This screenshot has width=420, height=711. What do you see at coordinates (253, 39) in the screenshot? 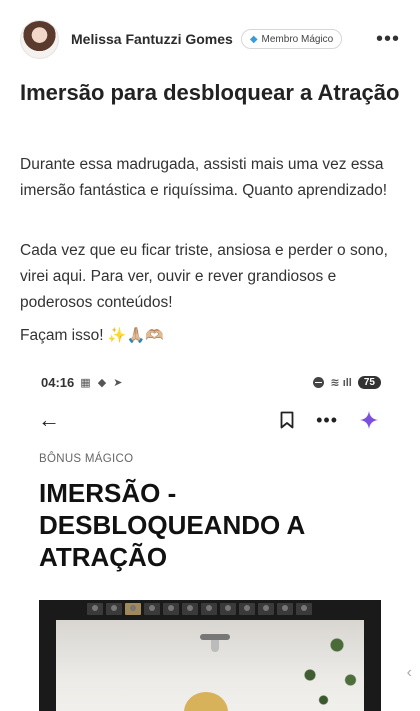
I see `gem-icon: ◆` at bounding box center [253, 39].